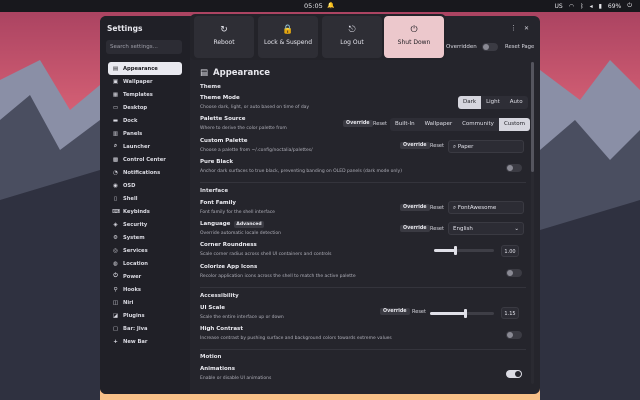 This screenshot has width=640, height=400. Describe the element at coordinates (288, 30) in the screenshot. I see `lock-suspend-icon: 🔒` at that location.